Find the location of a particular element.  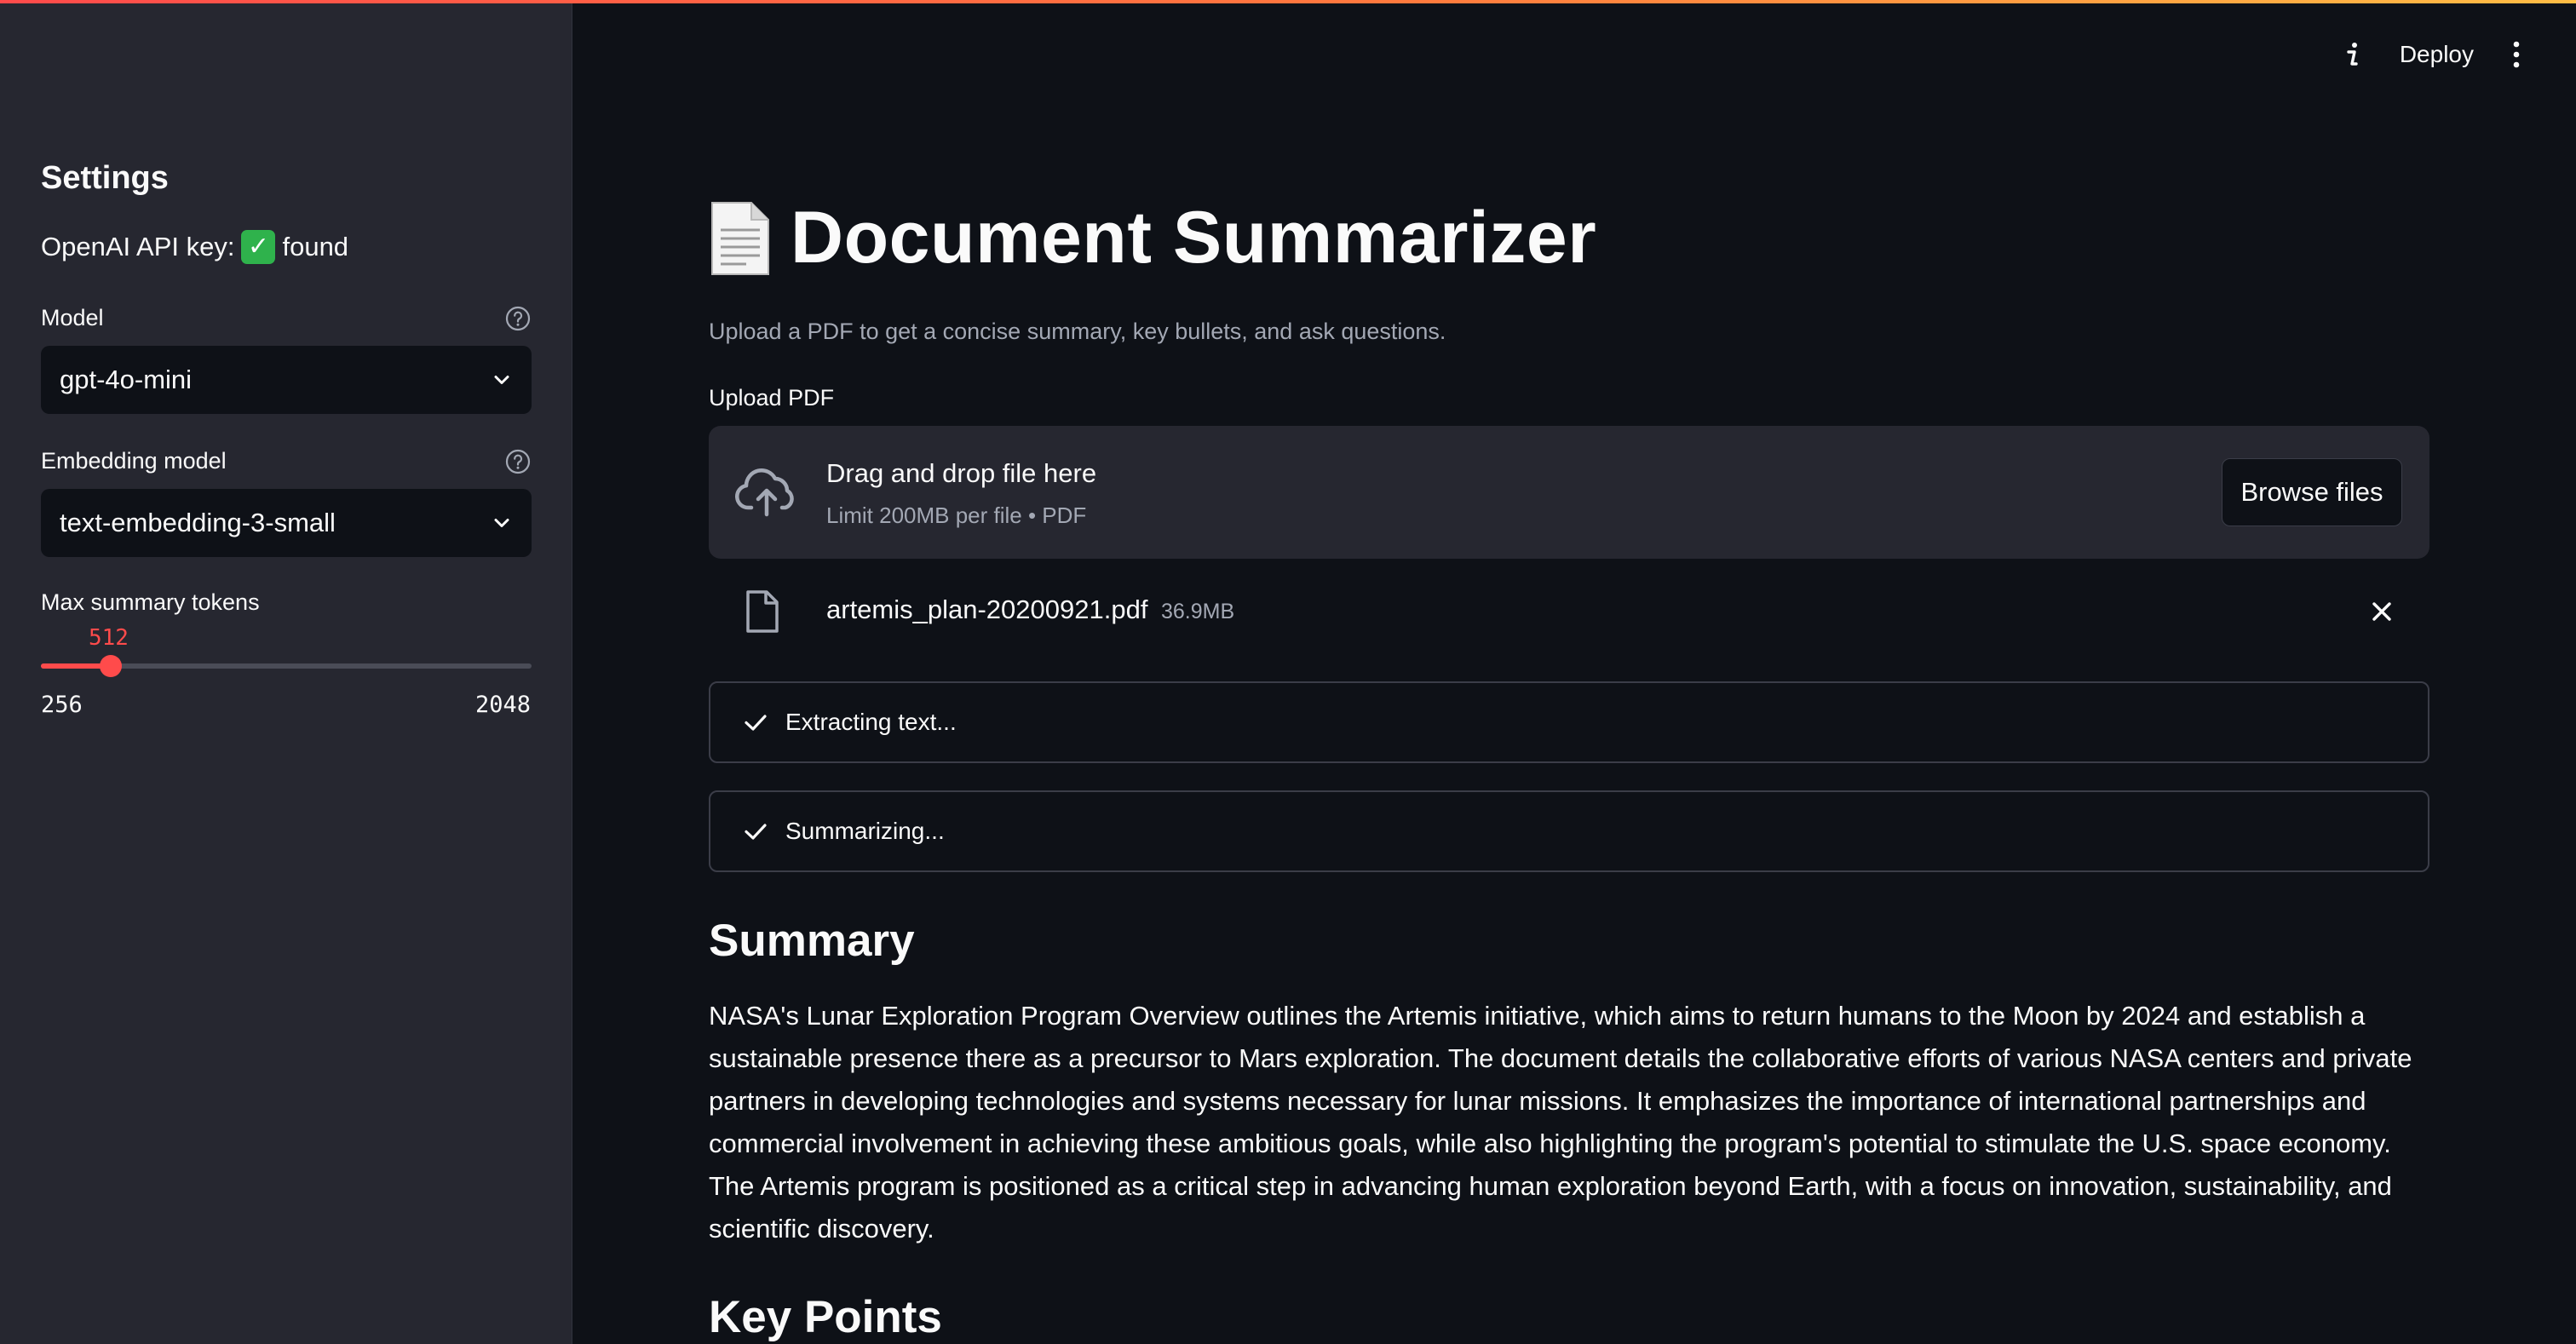

model-select-value: gpt-4o-mini is located at coordinates (126, 379).